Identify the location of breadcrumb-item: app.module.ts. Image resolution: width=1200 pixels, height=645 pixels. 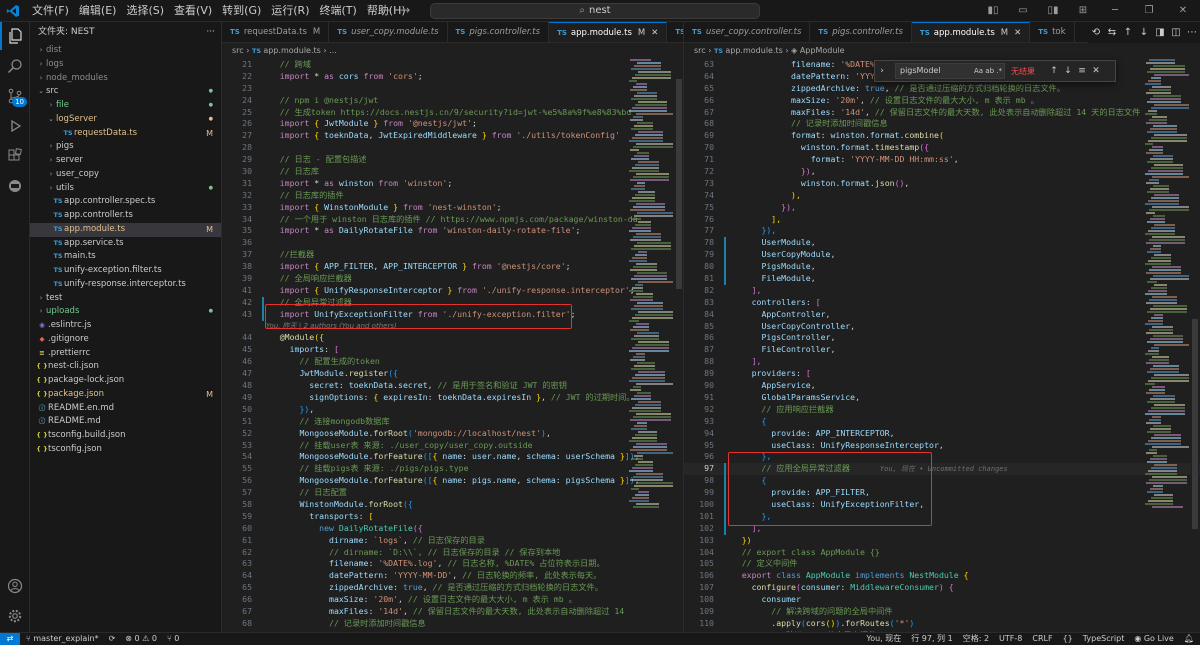
(291, 50).